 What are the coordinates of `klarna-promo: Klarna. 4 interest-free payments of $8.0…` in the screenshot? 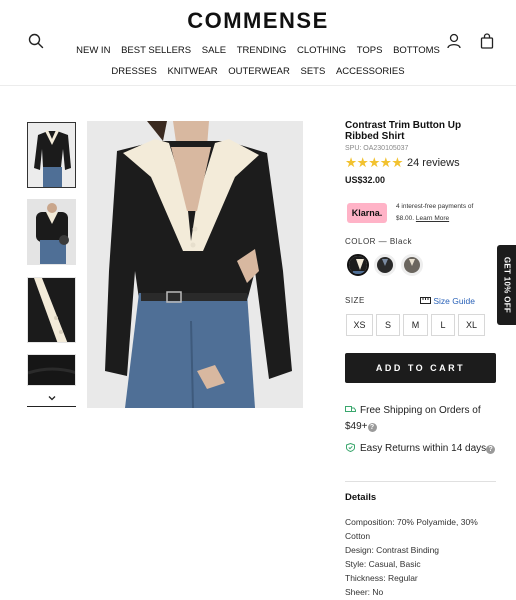 It's located at (421, 214).